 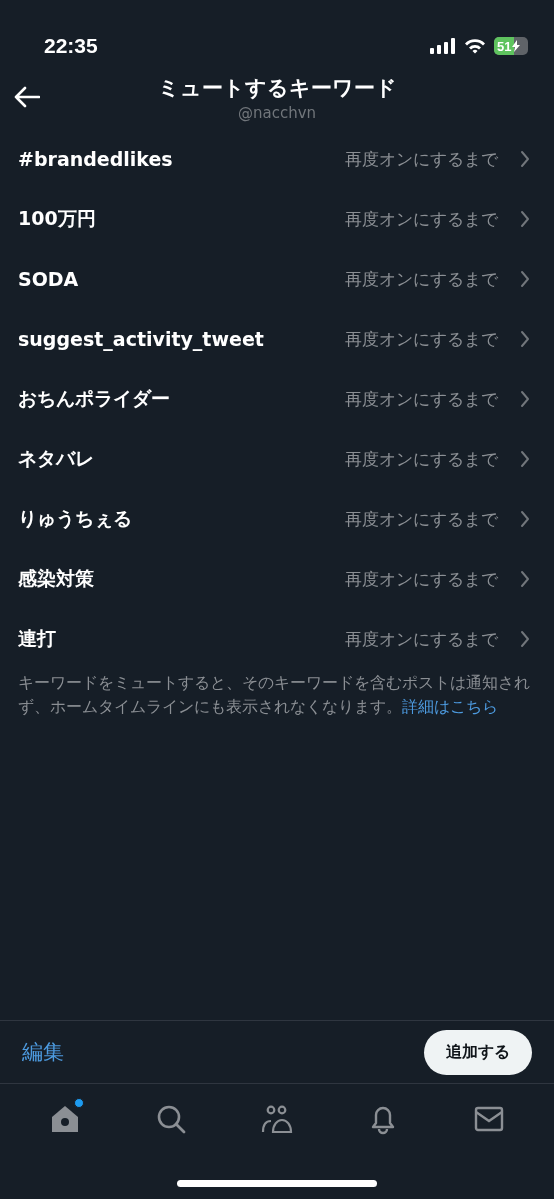 I want to click on keyword-row: 連打 再度オンにするまで, so click(x=277, y=639).